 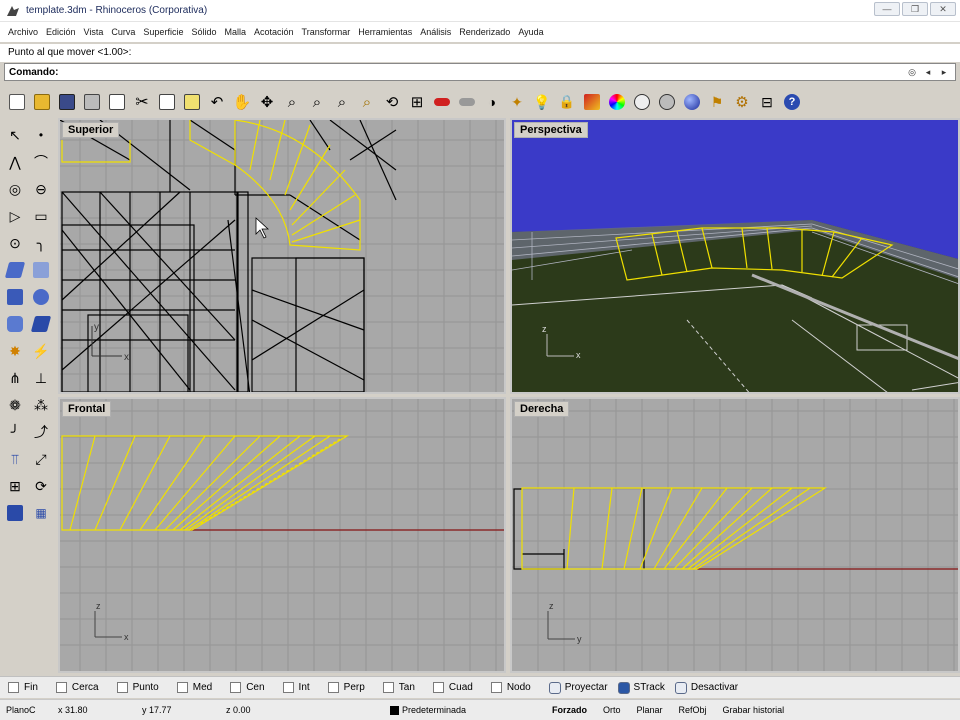 I want to click on sphere-render-icon, so click(x=692, y=102).